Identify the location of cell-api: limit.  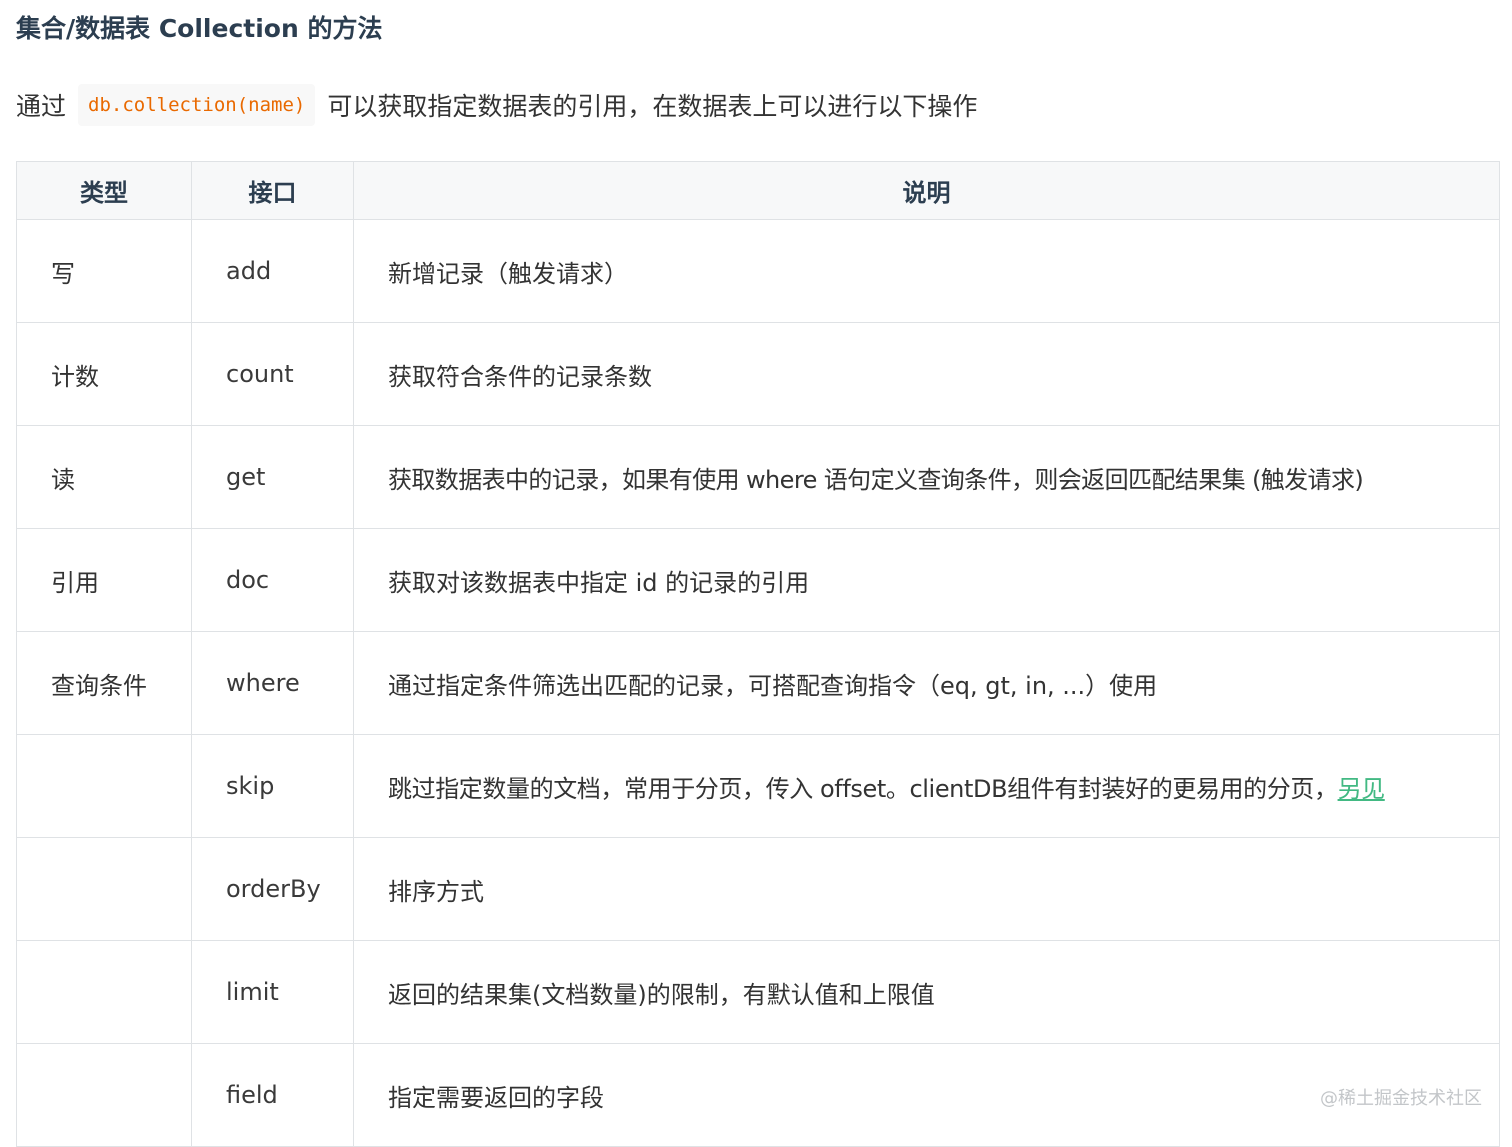
(272, 992).